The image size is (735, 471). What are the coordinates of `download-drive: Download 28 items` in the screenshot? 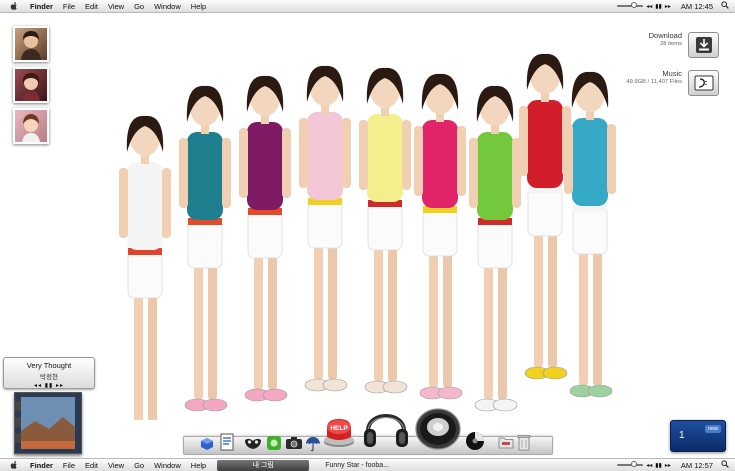 It's located at (684, 44).